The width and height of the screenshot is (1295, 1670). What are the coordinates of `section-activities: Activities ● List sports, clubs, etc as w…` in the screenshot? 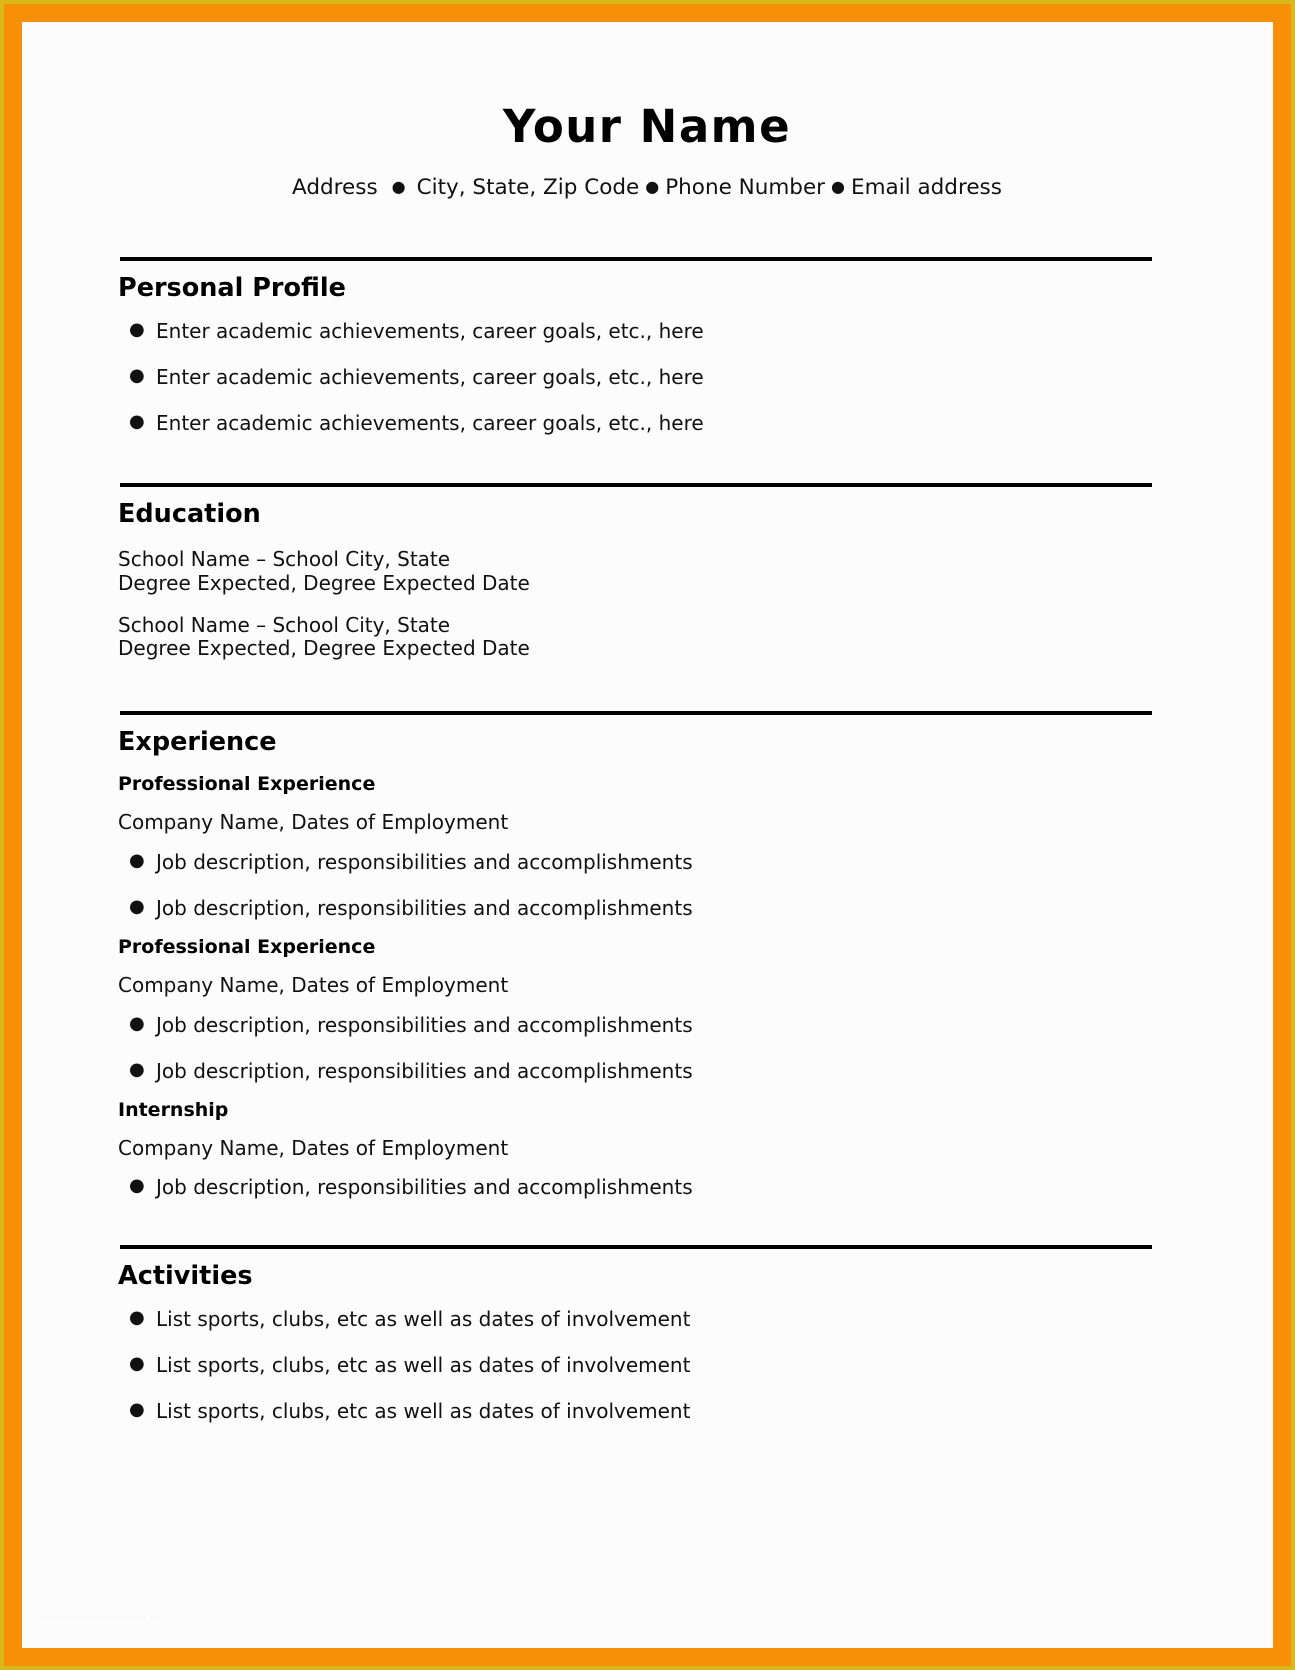 It's located at (647, 1334).